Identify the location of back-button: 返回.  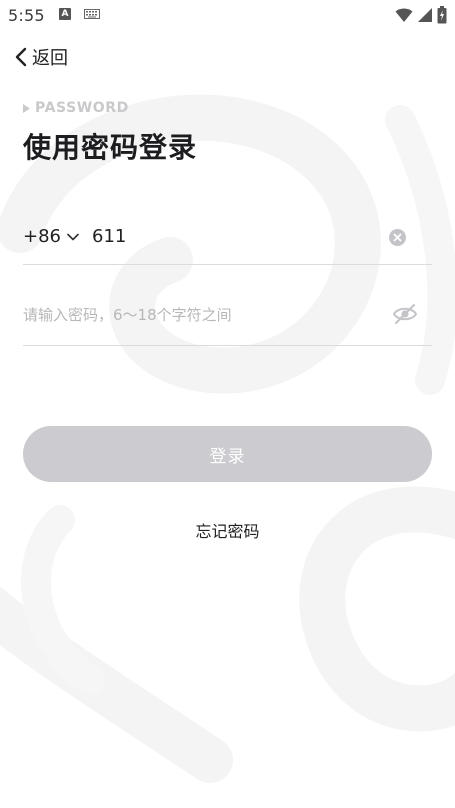
(41, 57).